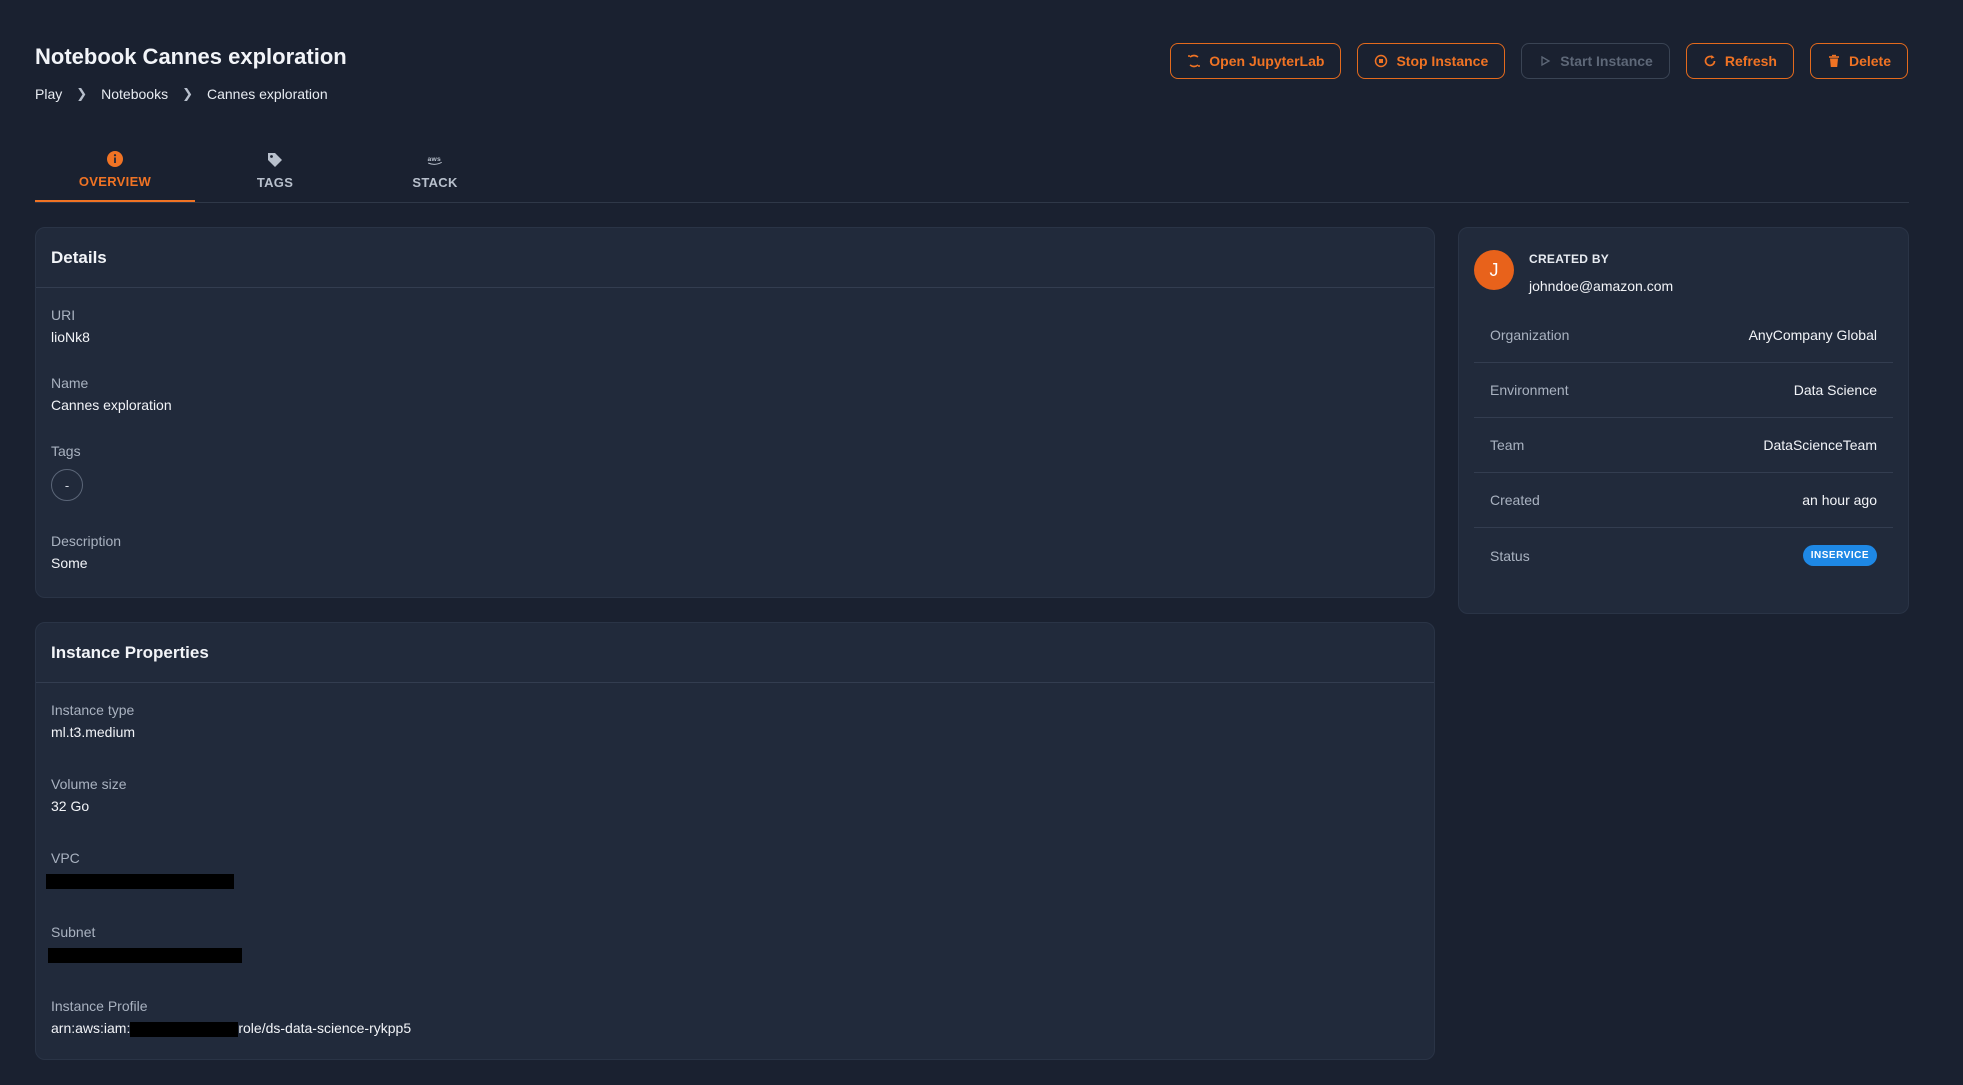  Describe the element at coordinates (73, 932) in the screenshot. I see `subnet-label: Subnet` at that location.